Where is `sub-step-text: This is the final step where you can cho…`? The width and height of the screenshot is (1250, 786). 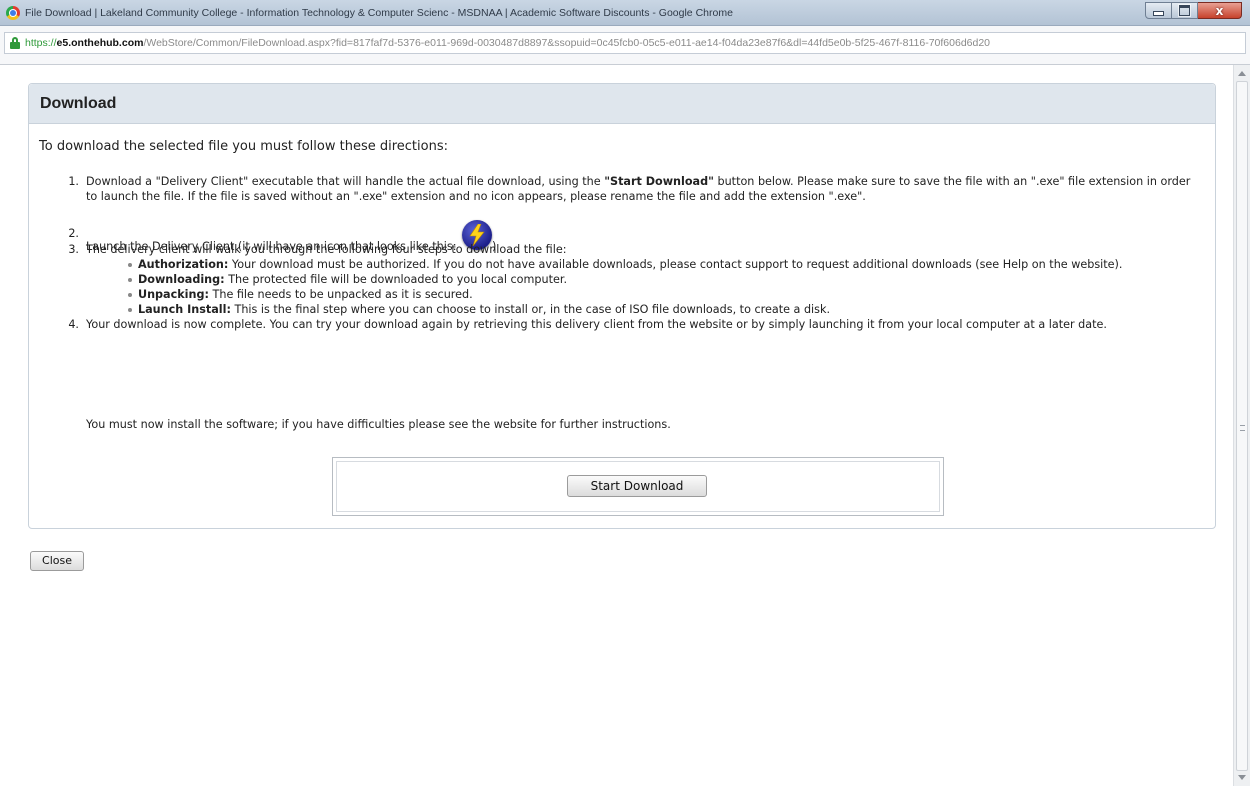 sub-step-text: This is the final step where you can cho… is located at coordinates (530, 309).